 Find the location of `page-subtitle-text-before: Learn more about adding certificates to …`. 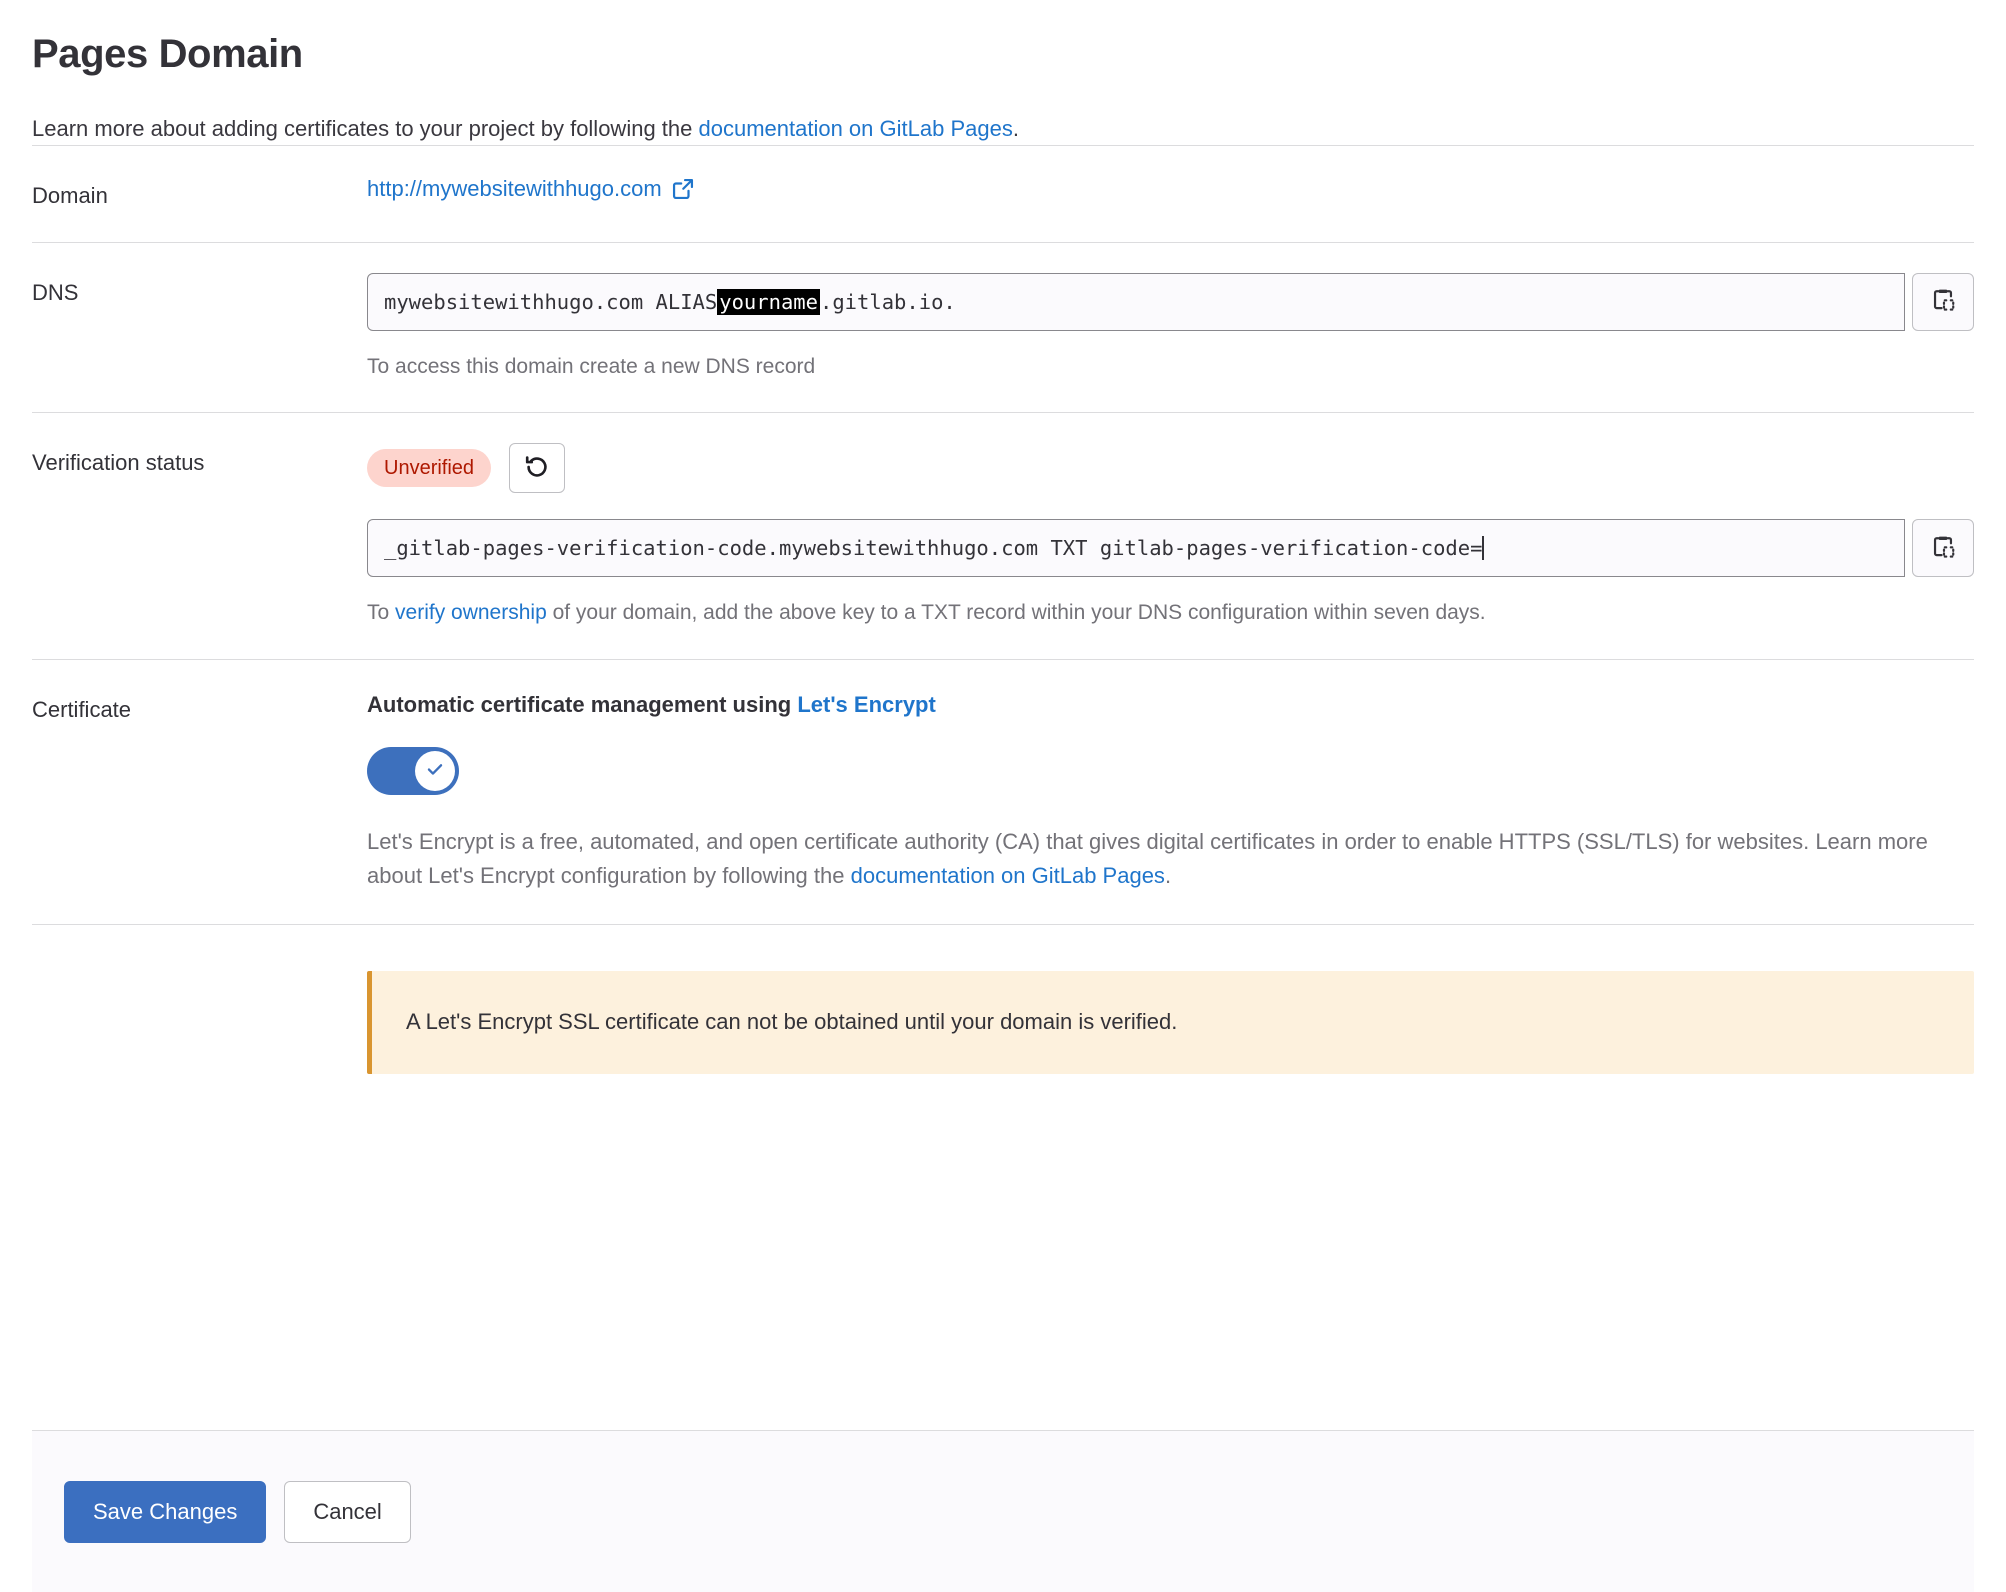

page-subtitle-text-before: Learn more about adding certificates to … is located at coordinates (365, 128).